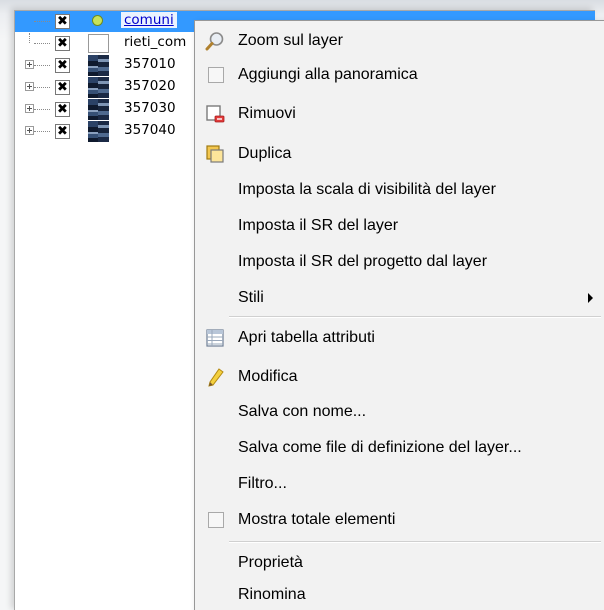  Describe the element at coordinates (399, 114) in the screenshot. I see `menu-item-remove: Rimuovi` at that location.